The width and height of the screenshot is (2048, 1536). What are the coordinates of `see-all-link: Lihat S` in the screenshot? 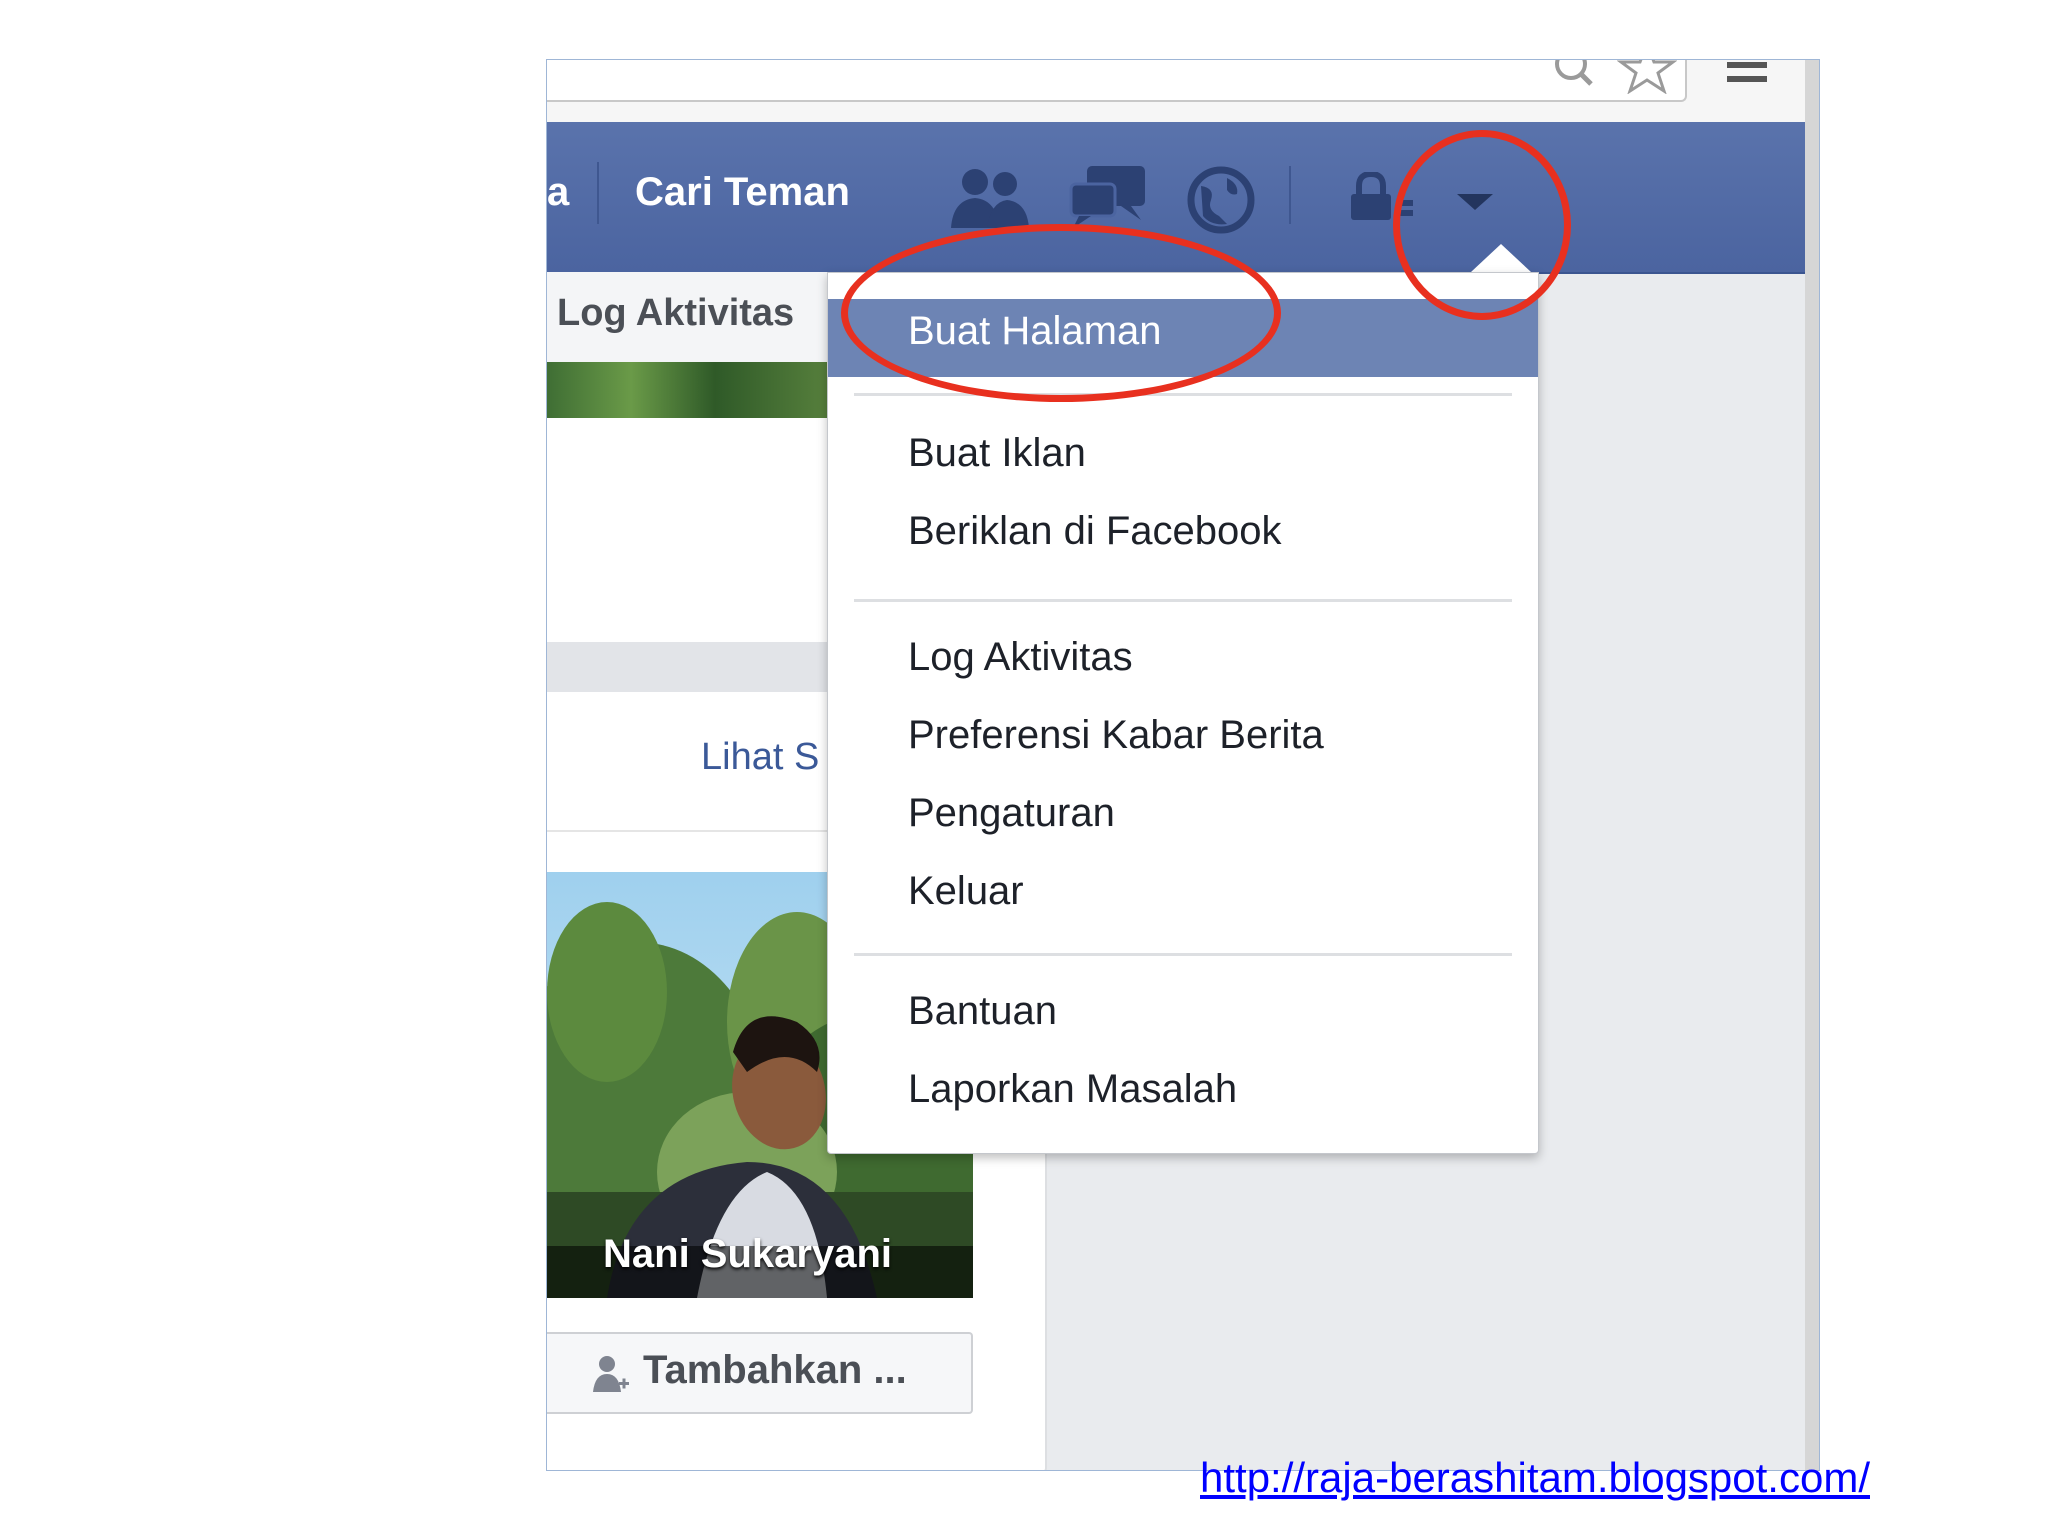 It's located at (760, 757).